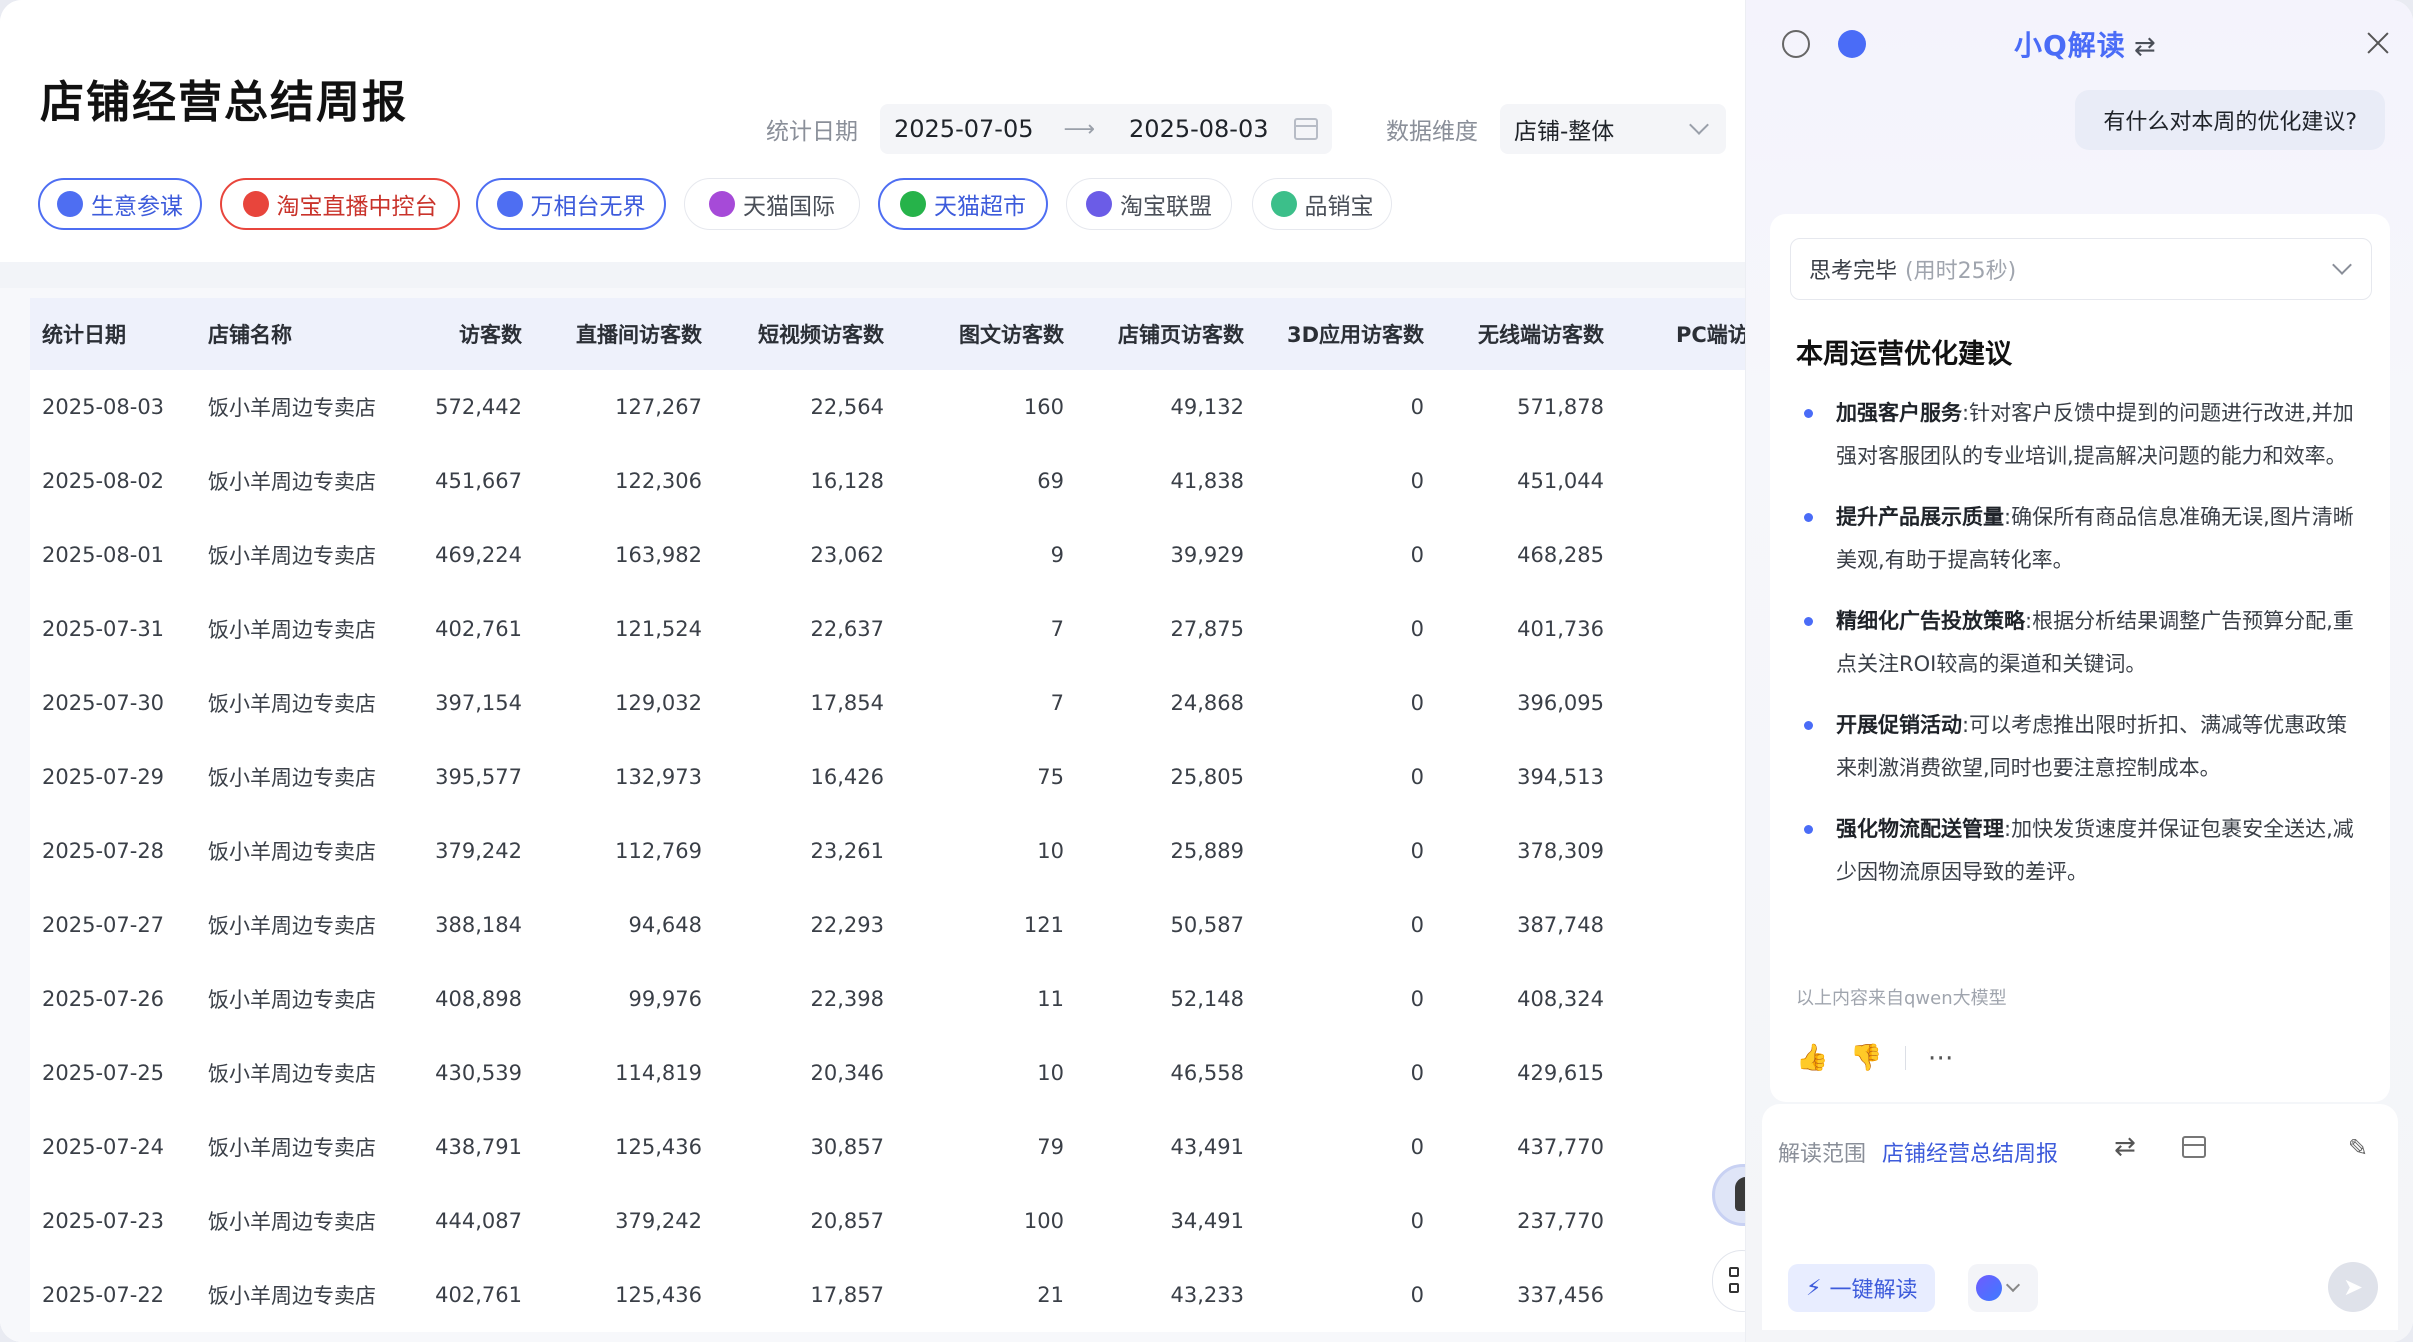 This screenshot has width=2413, height=1342. Describe the element at coordinates (1526, 334) in the screenshot. I see `column-header: 无线端访客数` at that location.